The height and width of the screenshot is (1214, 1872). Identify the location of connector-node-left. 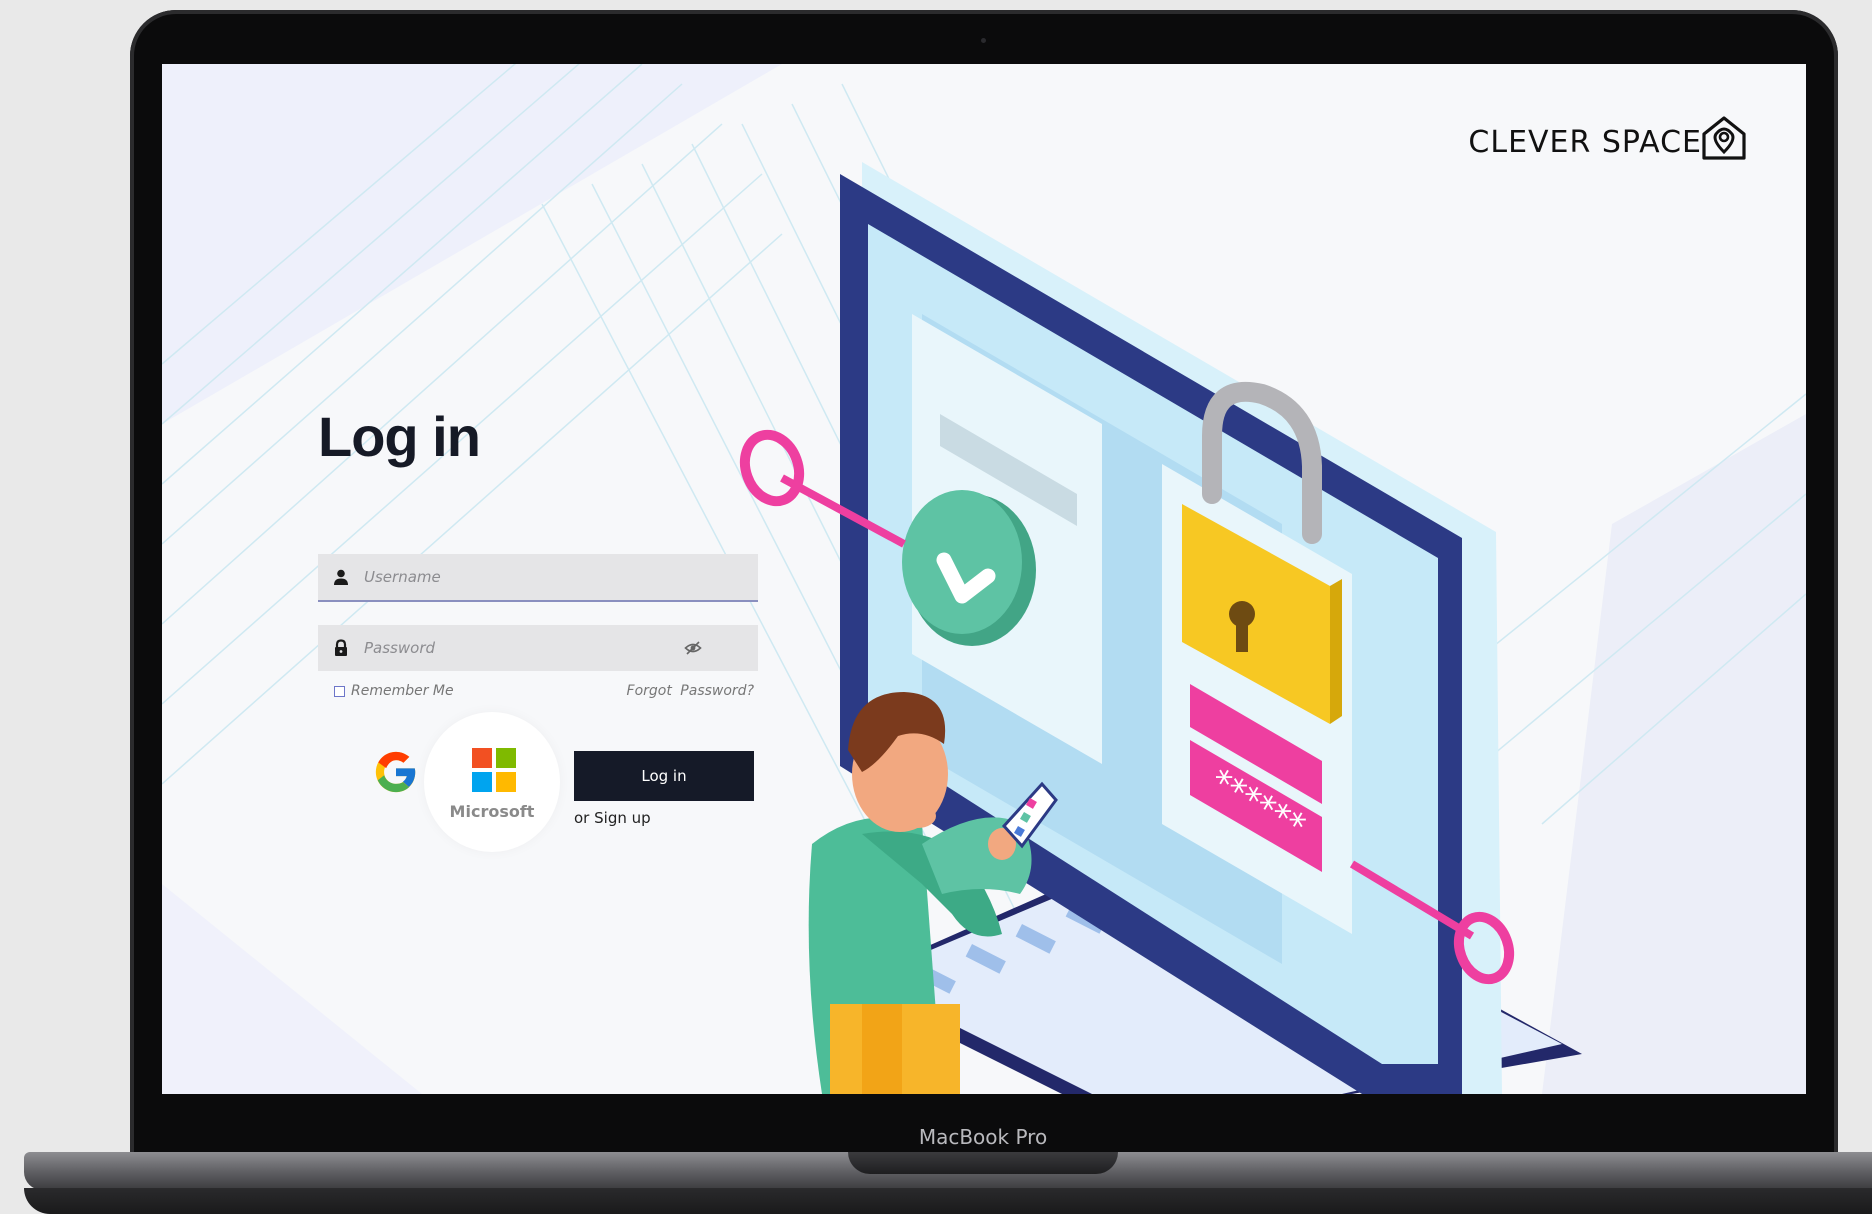
(772, 468).